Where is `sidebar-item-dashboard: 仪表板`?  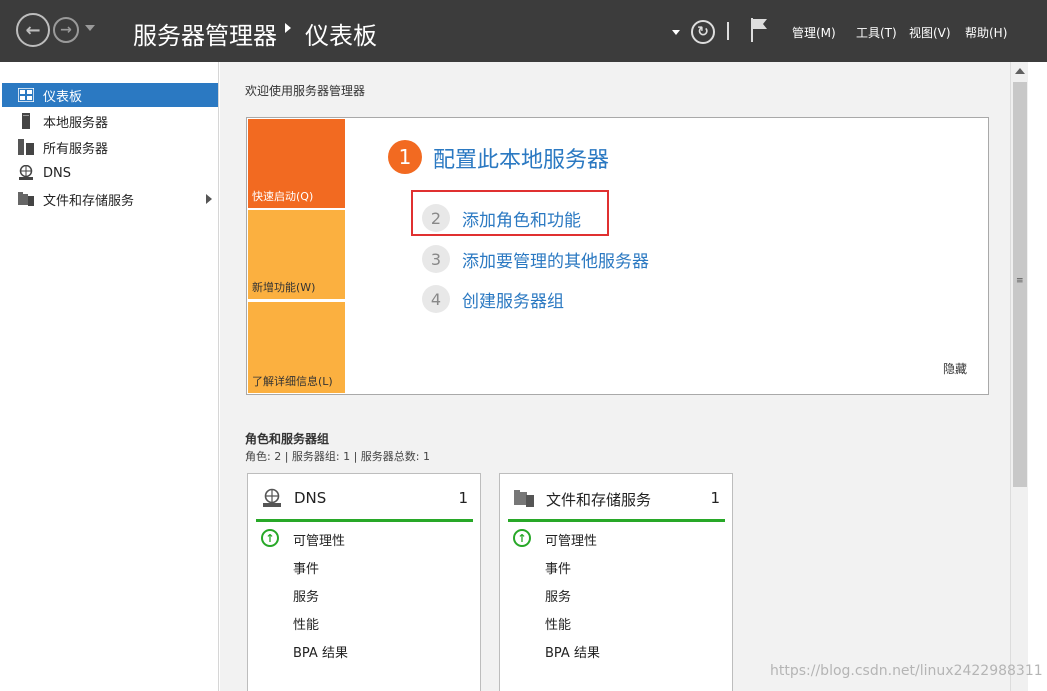
sidebar-item-dashboard: 仪表板 is located at coordinates (110, 95).